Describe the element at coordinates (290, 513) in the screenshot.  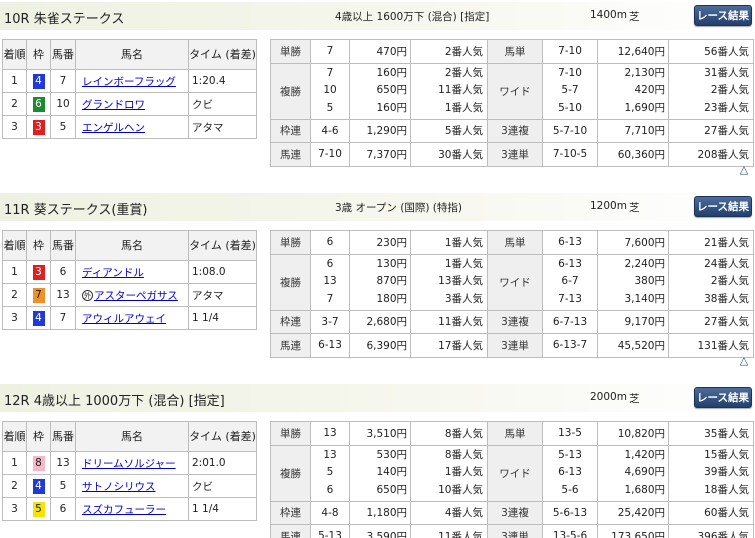
I see `bet-type-label: 枠連` at that location.